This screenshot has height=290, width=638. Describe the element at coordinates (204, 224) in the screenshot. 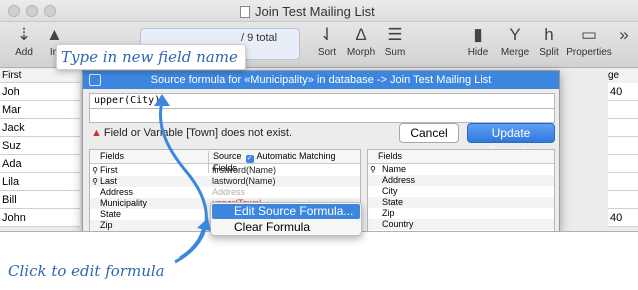

I see `arrowhead-menu` at that location.